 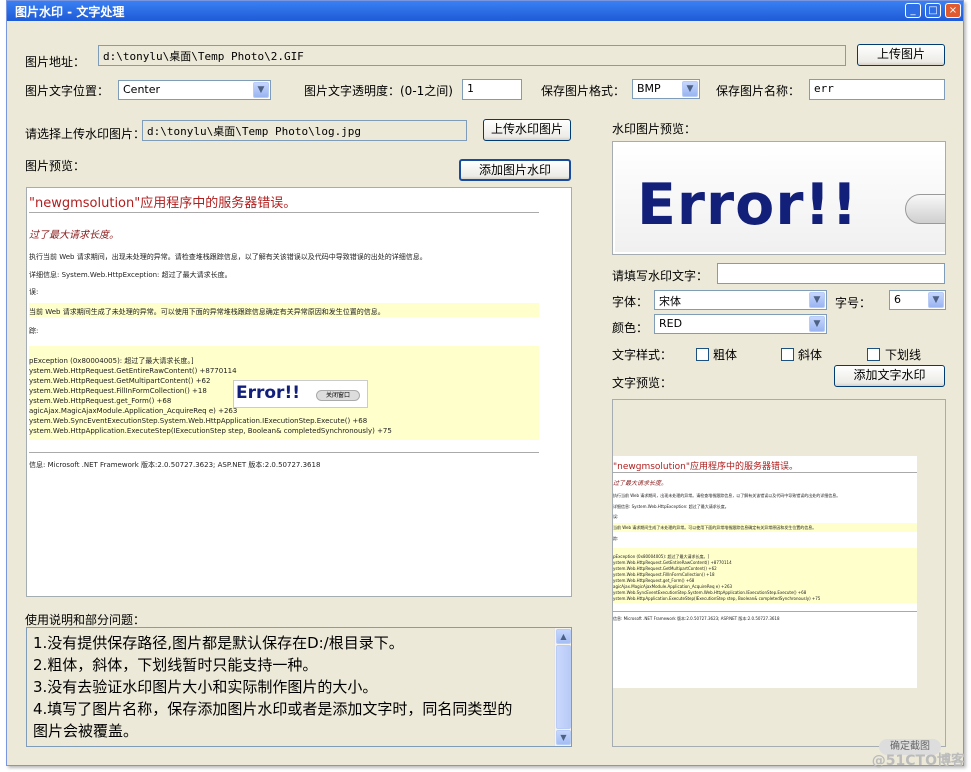 I want to click on window-title: 图片水印 - 文字处理, so click(x=70, y=12).